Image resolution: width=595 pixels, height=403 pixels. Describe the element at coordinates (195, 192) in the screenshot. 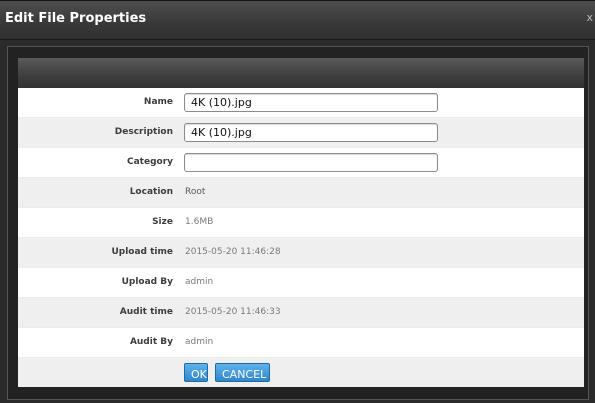

I see `location-value: Root` at that location.